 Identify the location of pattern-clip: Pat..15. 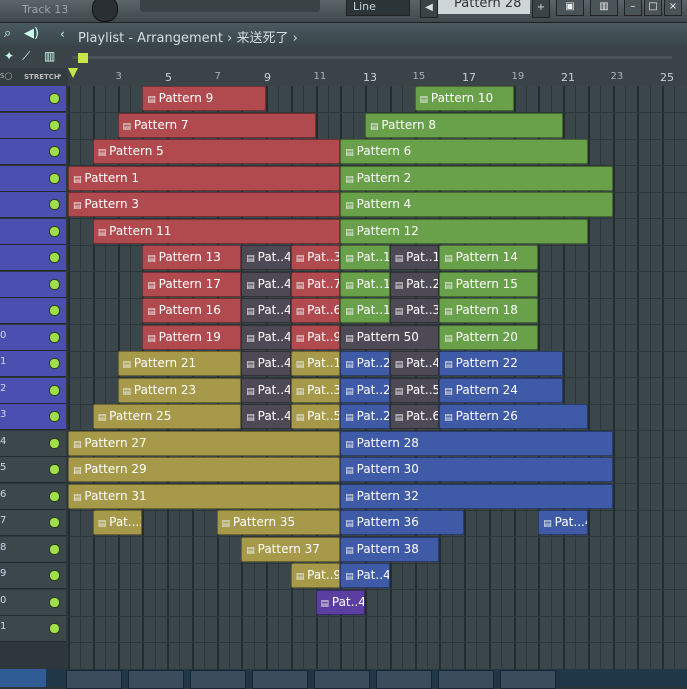
(365, 284).